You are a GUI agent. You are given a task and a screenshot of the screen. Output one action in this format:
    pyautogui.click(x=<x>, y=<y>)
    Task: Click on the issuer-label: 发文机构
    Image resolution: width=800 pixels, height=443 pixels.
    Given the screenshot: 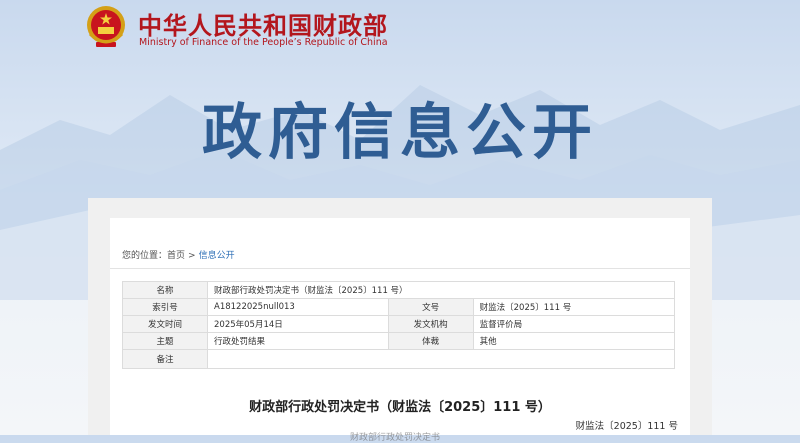 What is the action you would take?
    pyautogui.click(x=430, y=324)
    